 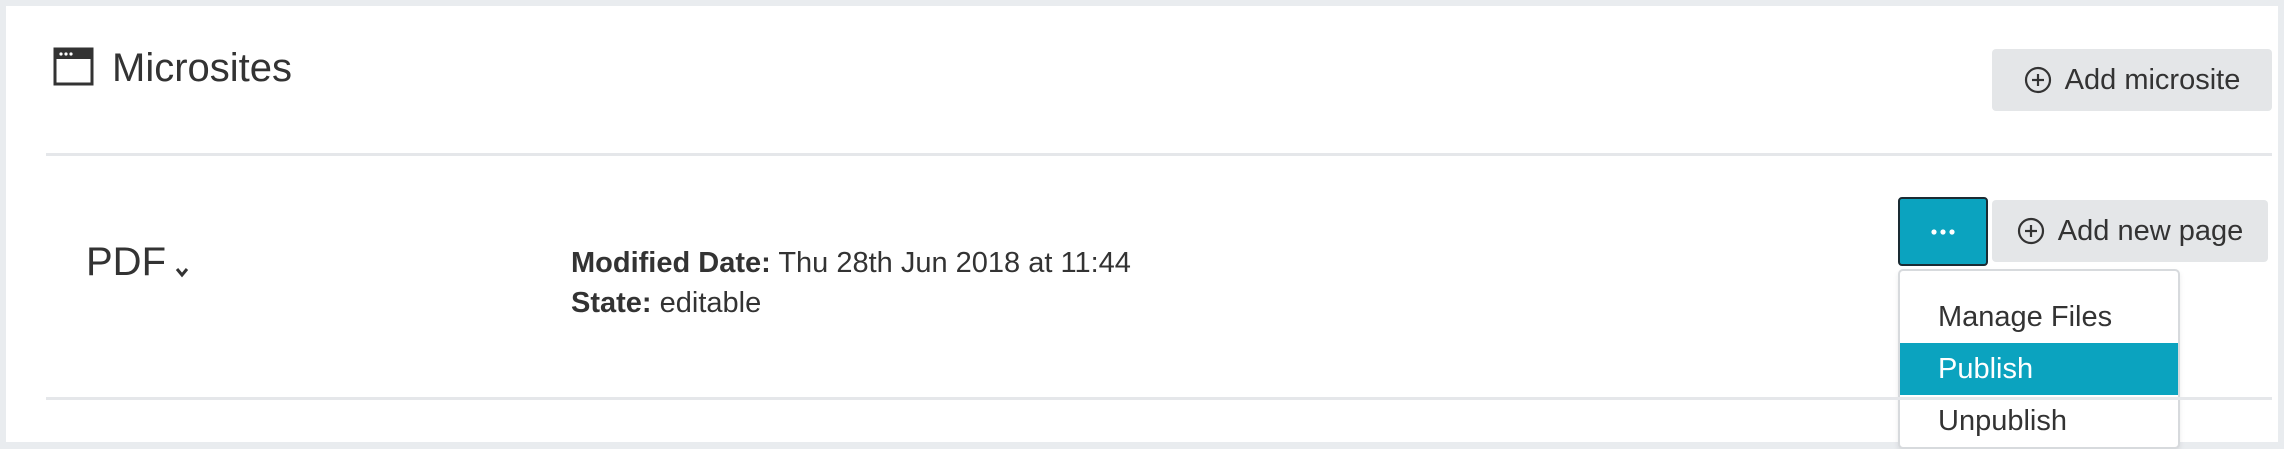 What do you see at coordinates (671, 263) in the screenshot?
I see `modified-date-label: Modified Date:` at bounding box center [671, 263].